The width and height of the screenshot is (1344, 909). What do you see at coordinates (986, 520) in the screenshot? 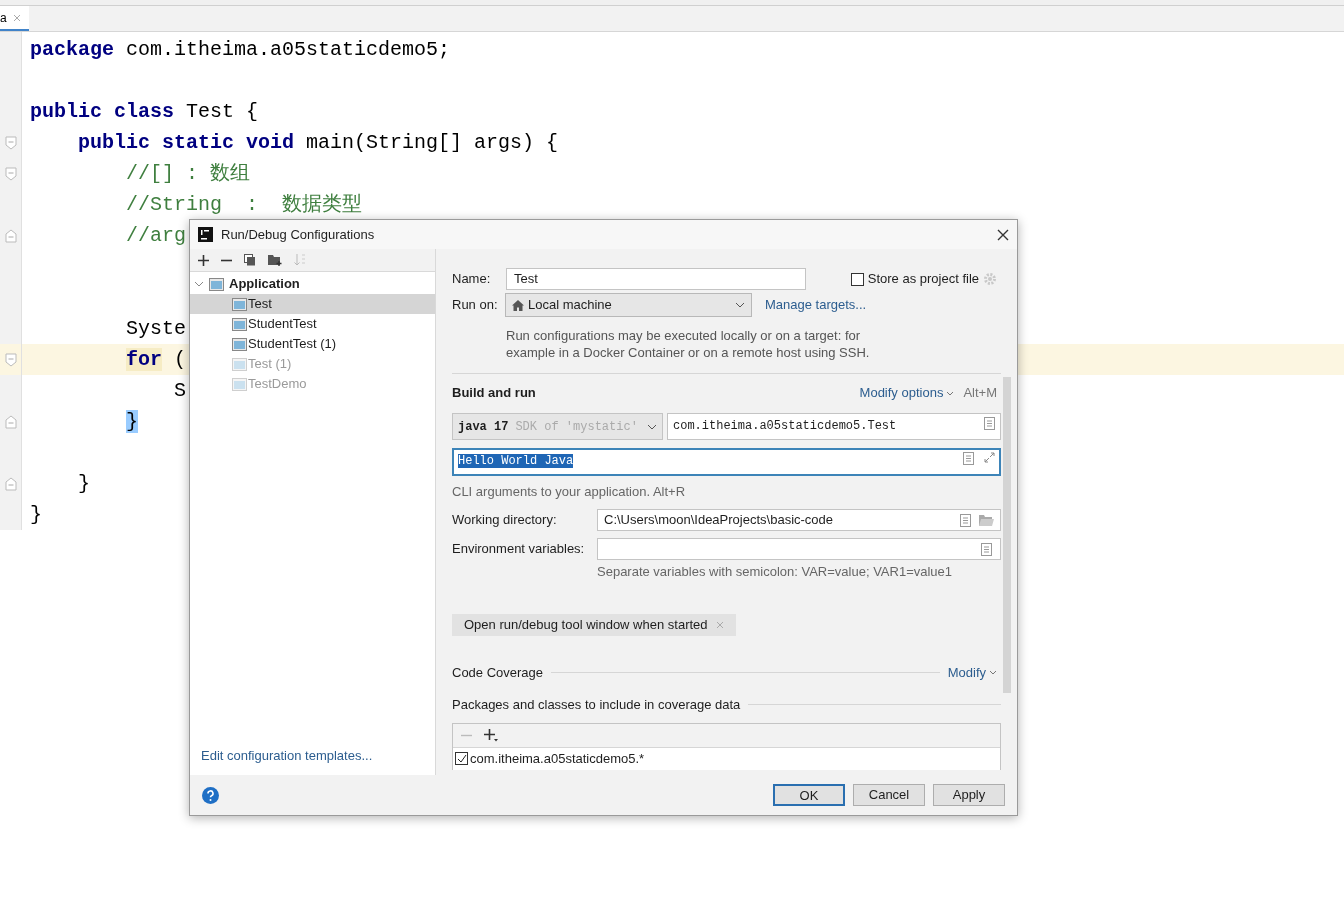
I see `folder-icon` at bounding box center [986, 520].